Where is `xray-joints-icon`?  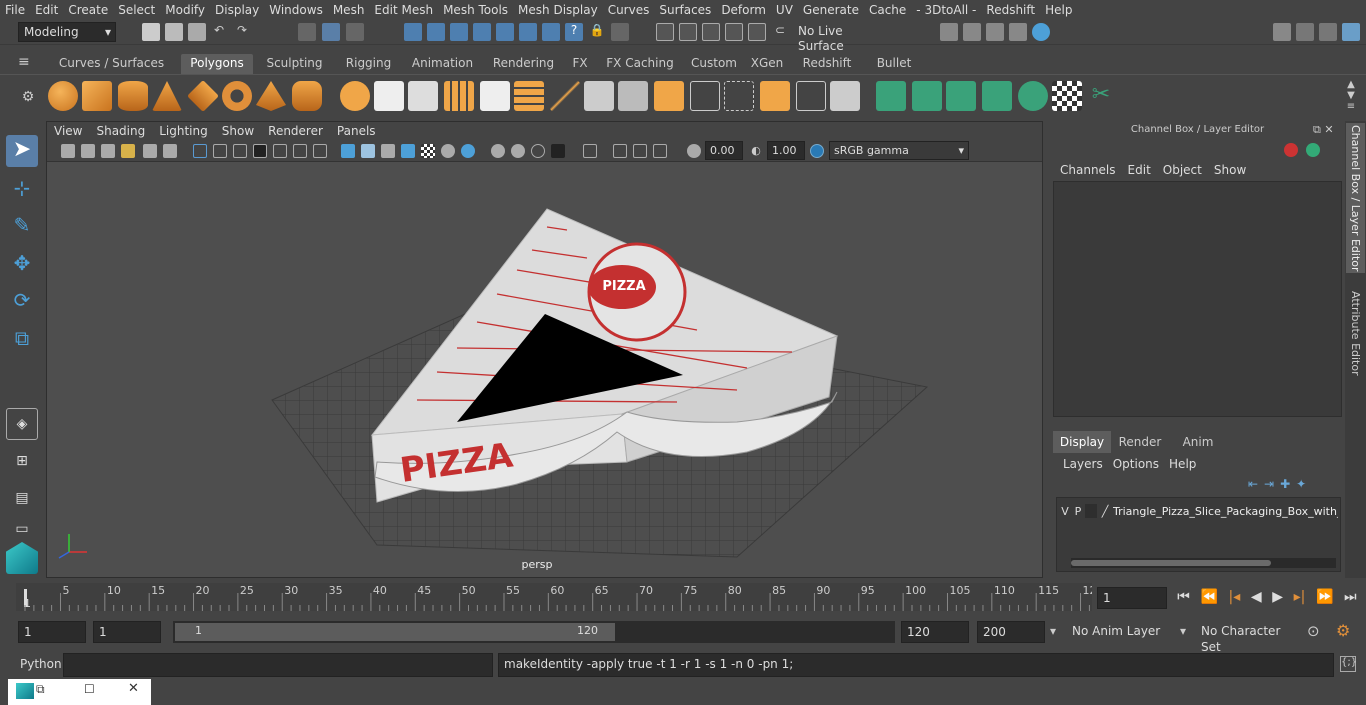
xray-joints-icon is located at coordinates (448, 151).